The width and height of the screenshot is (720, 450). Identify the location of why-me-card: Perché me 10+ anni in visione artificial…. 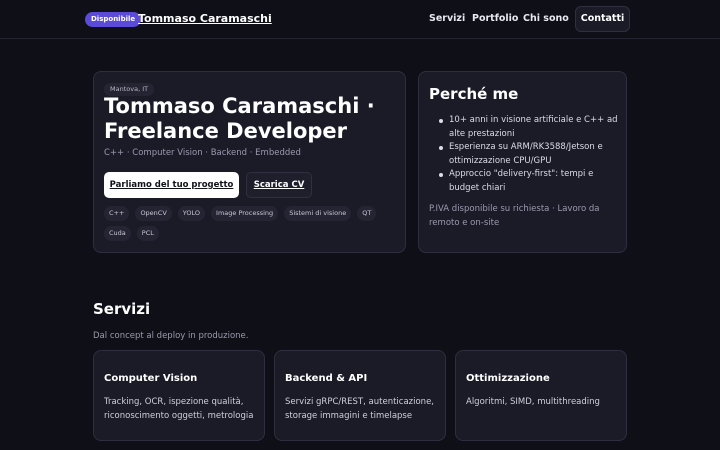
(522, 162).